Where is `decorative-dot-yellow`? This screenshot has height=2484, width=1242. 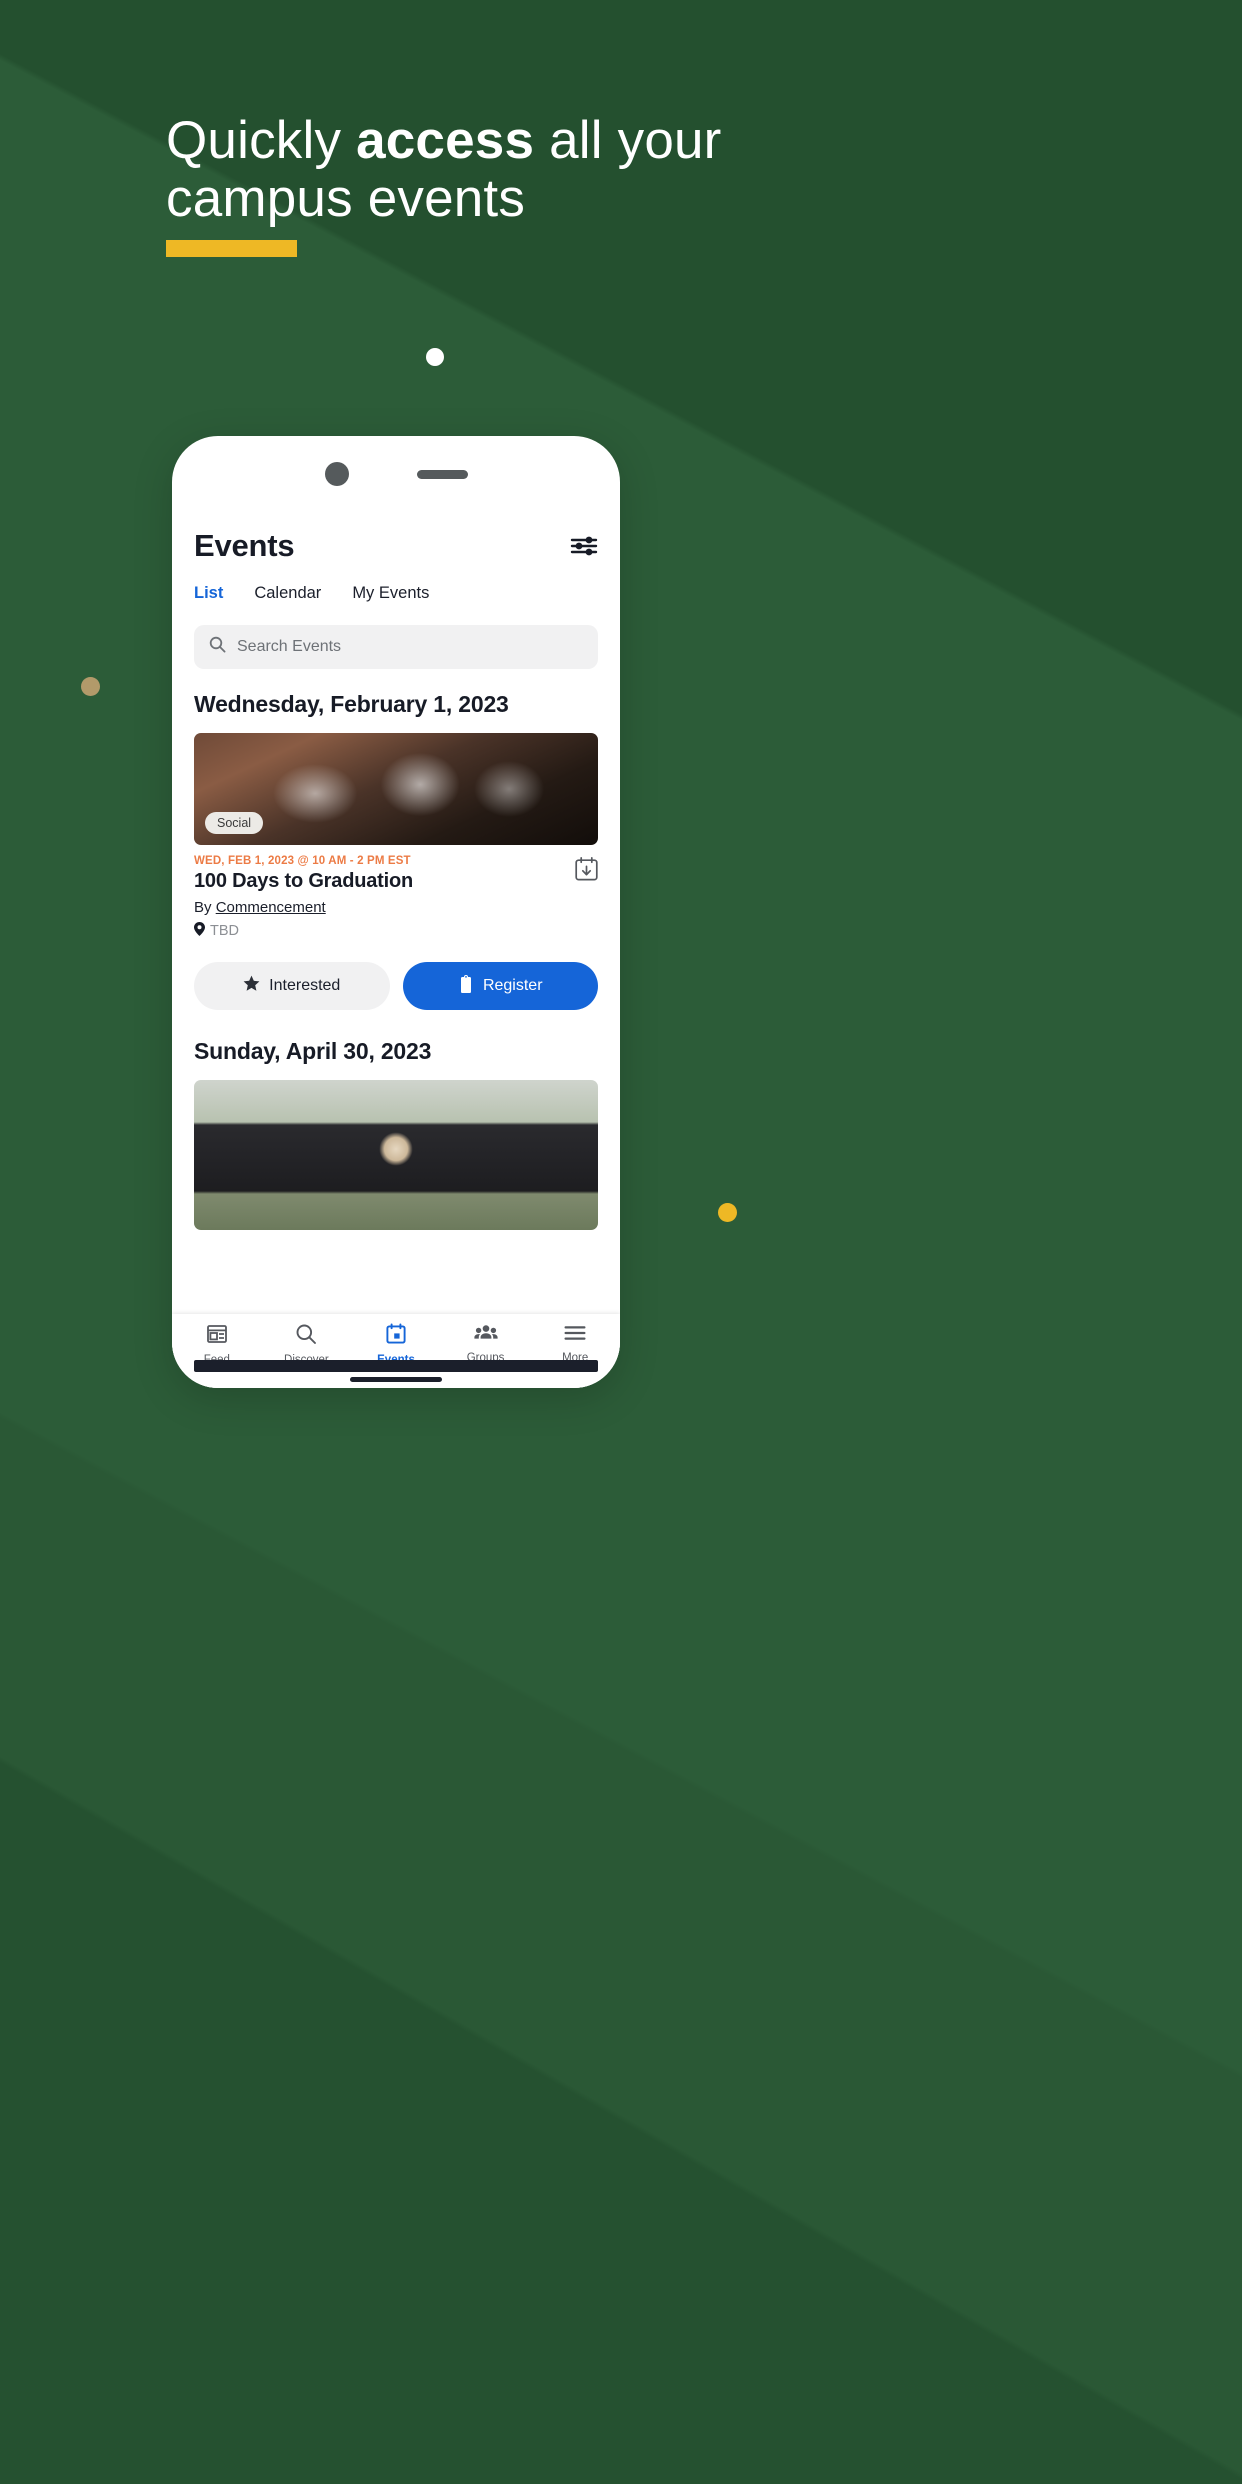
decorative-dot-yellow is located at coordinates (727, 1212).